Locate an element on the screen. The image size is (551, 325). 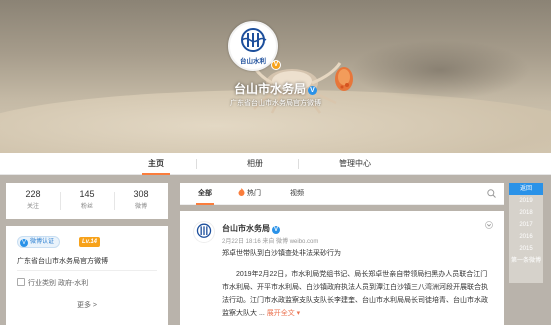
industry-row: 行业类别 政府-水利 is located at coordinates (52, 283).